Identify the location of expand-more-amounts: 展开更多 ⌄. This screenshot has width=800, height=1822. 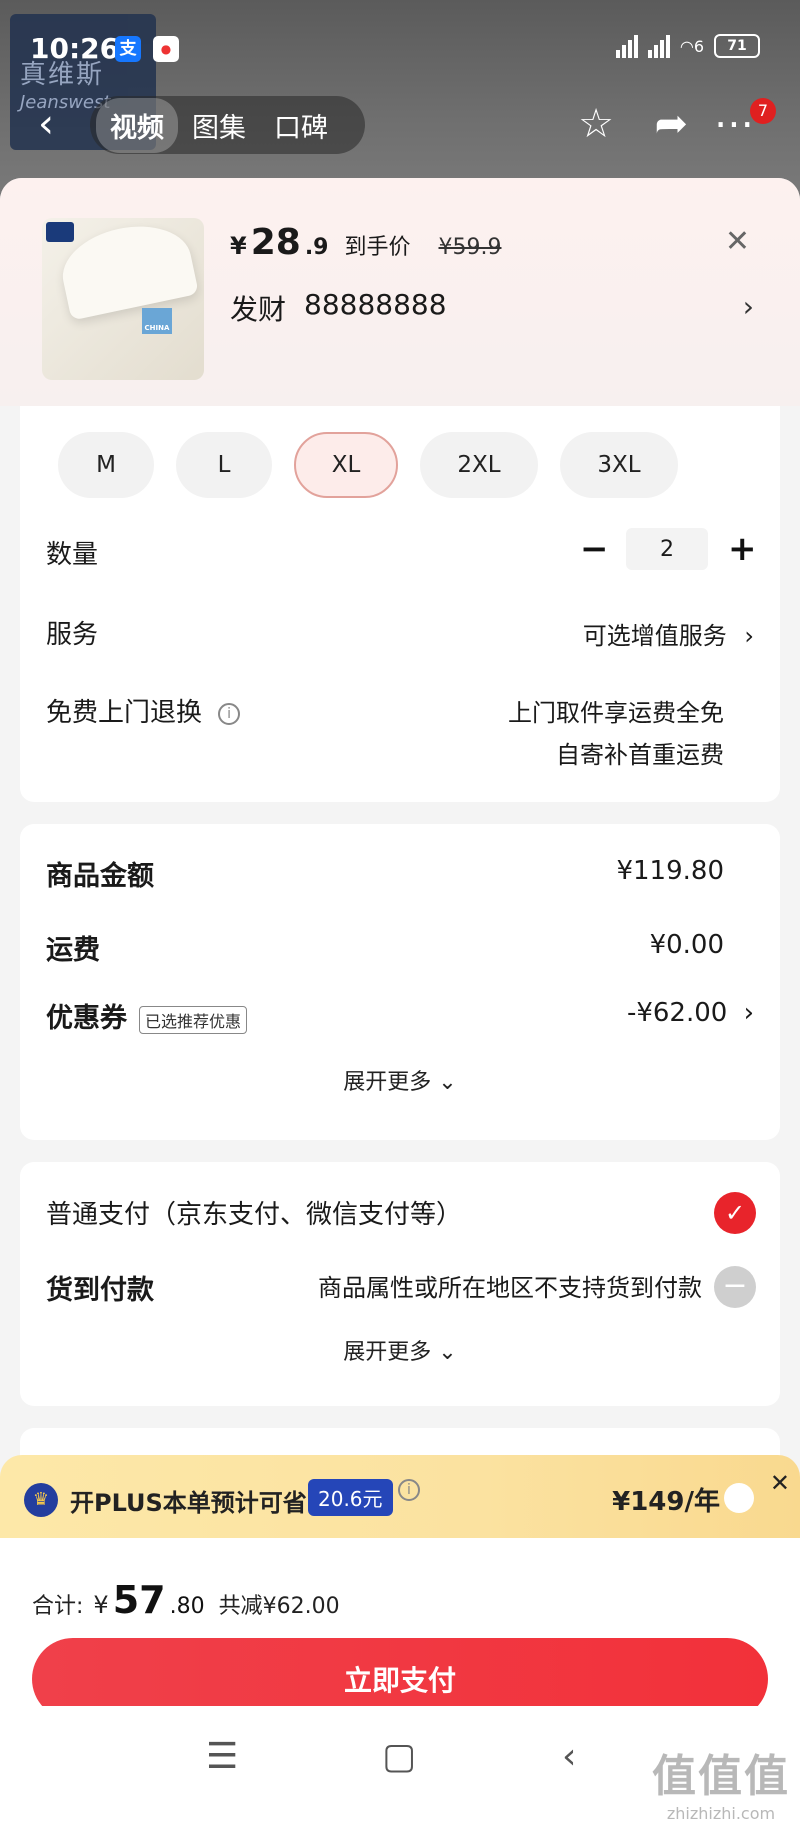
(400, 1080).